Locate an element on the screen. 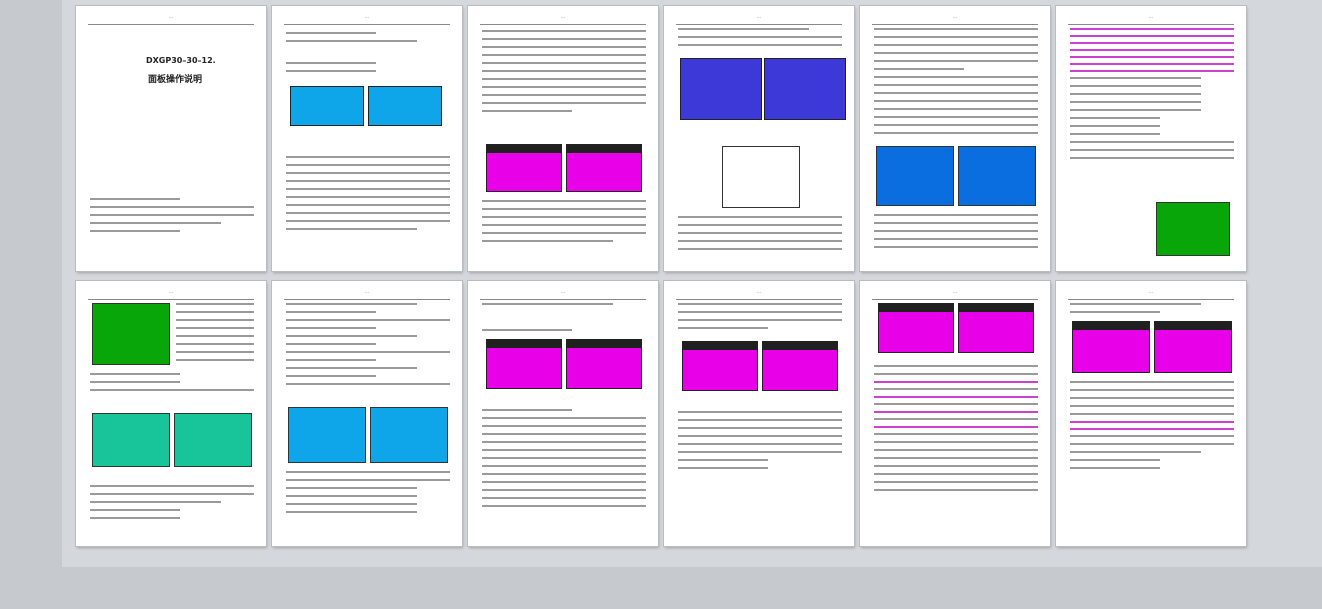 This screenshot has height=609, width=1322. page-3: ··· is located at coordinates (563, 138).